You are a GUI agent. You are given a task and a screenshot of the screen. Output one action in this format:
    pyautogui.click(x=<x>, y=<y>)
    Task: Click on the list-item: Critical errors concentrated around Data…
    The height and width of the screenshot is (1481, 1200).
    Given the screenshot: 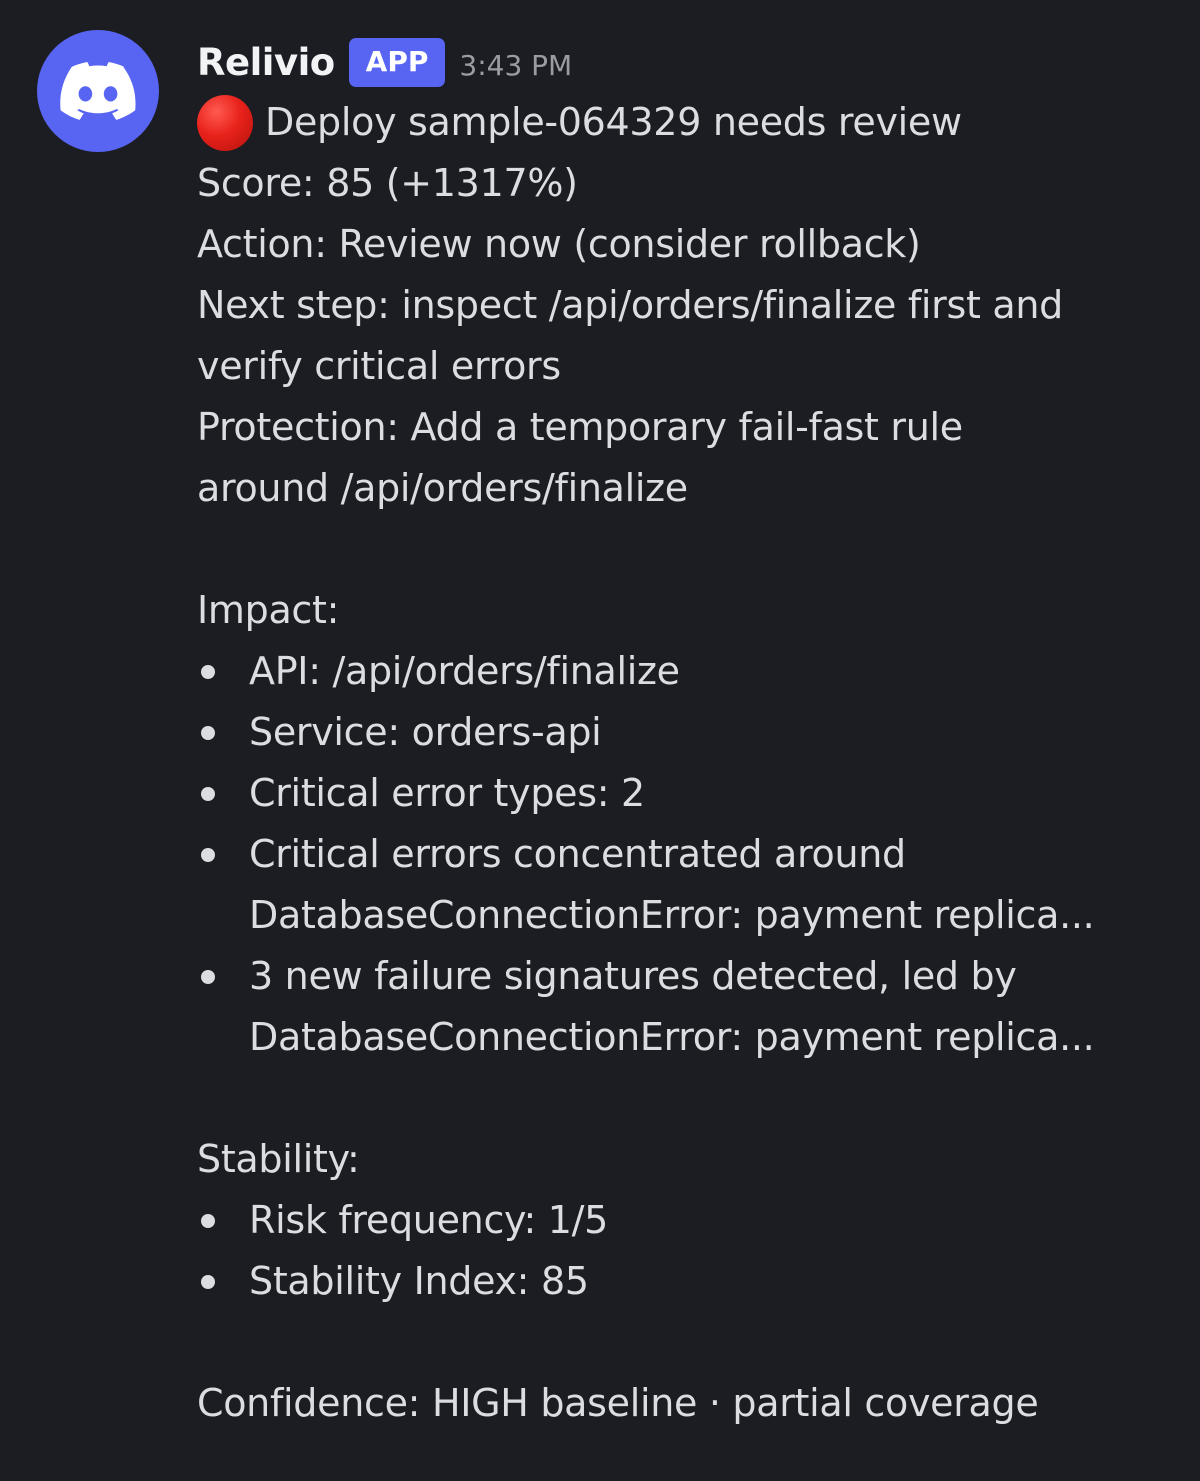 What is the action you would take?
    pyautogui.click(x=684, y=885)
    